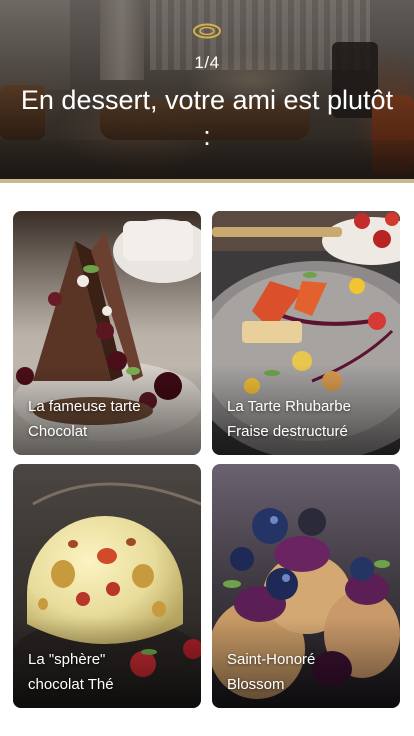 The height and width of the screenshot is (736, 414). What do you see at coordinates (58, 431) in the screenshot?
I see `option-label-line2: Chocolat` at bounding box center [58, 431].